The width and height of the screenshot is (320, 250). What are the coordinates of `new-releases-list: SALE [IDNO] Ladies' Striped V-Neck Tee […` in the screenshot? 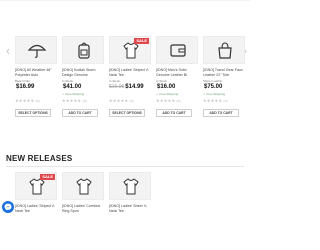 It's located at (90, 202).